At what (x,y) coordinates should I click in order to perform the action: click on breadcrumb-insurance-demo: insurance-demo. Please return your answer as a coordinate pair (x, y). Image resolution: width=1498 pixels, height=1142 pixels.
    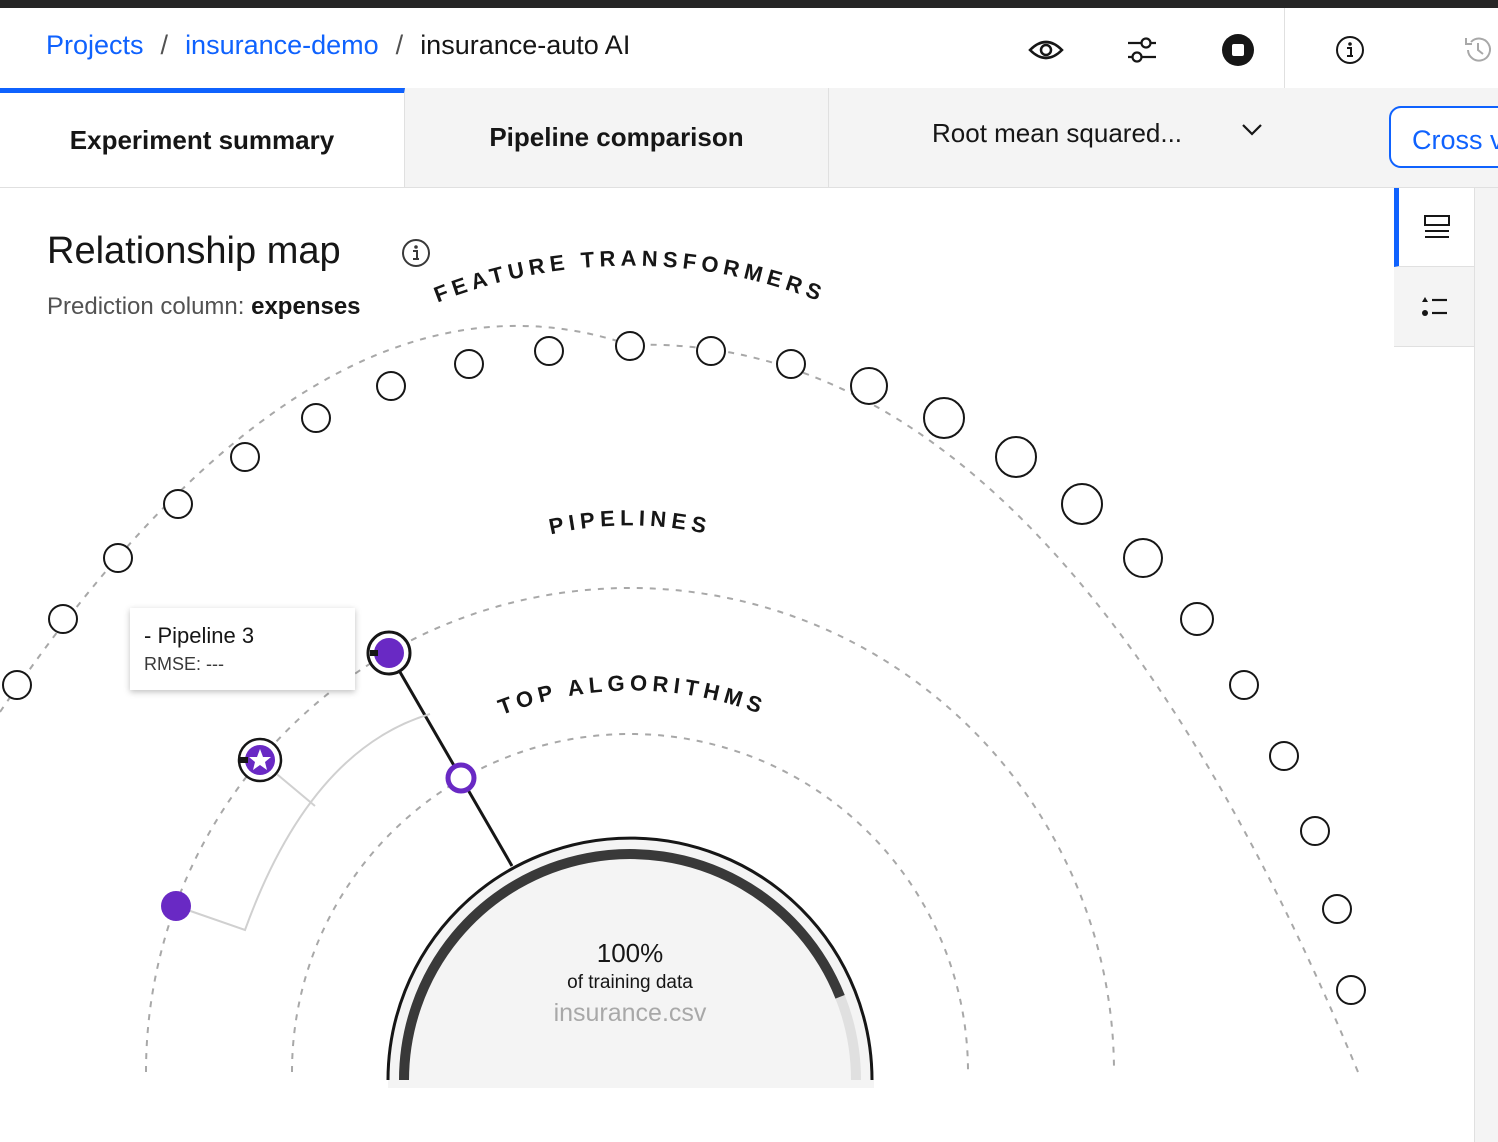
    Looking at the image, I should click on (282, 45).